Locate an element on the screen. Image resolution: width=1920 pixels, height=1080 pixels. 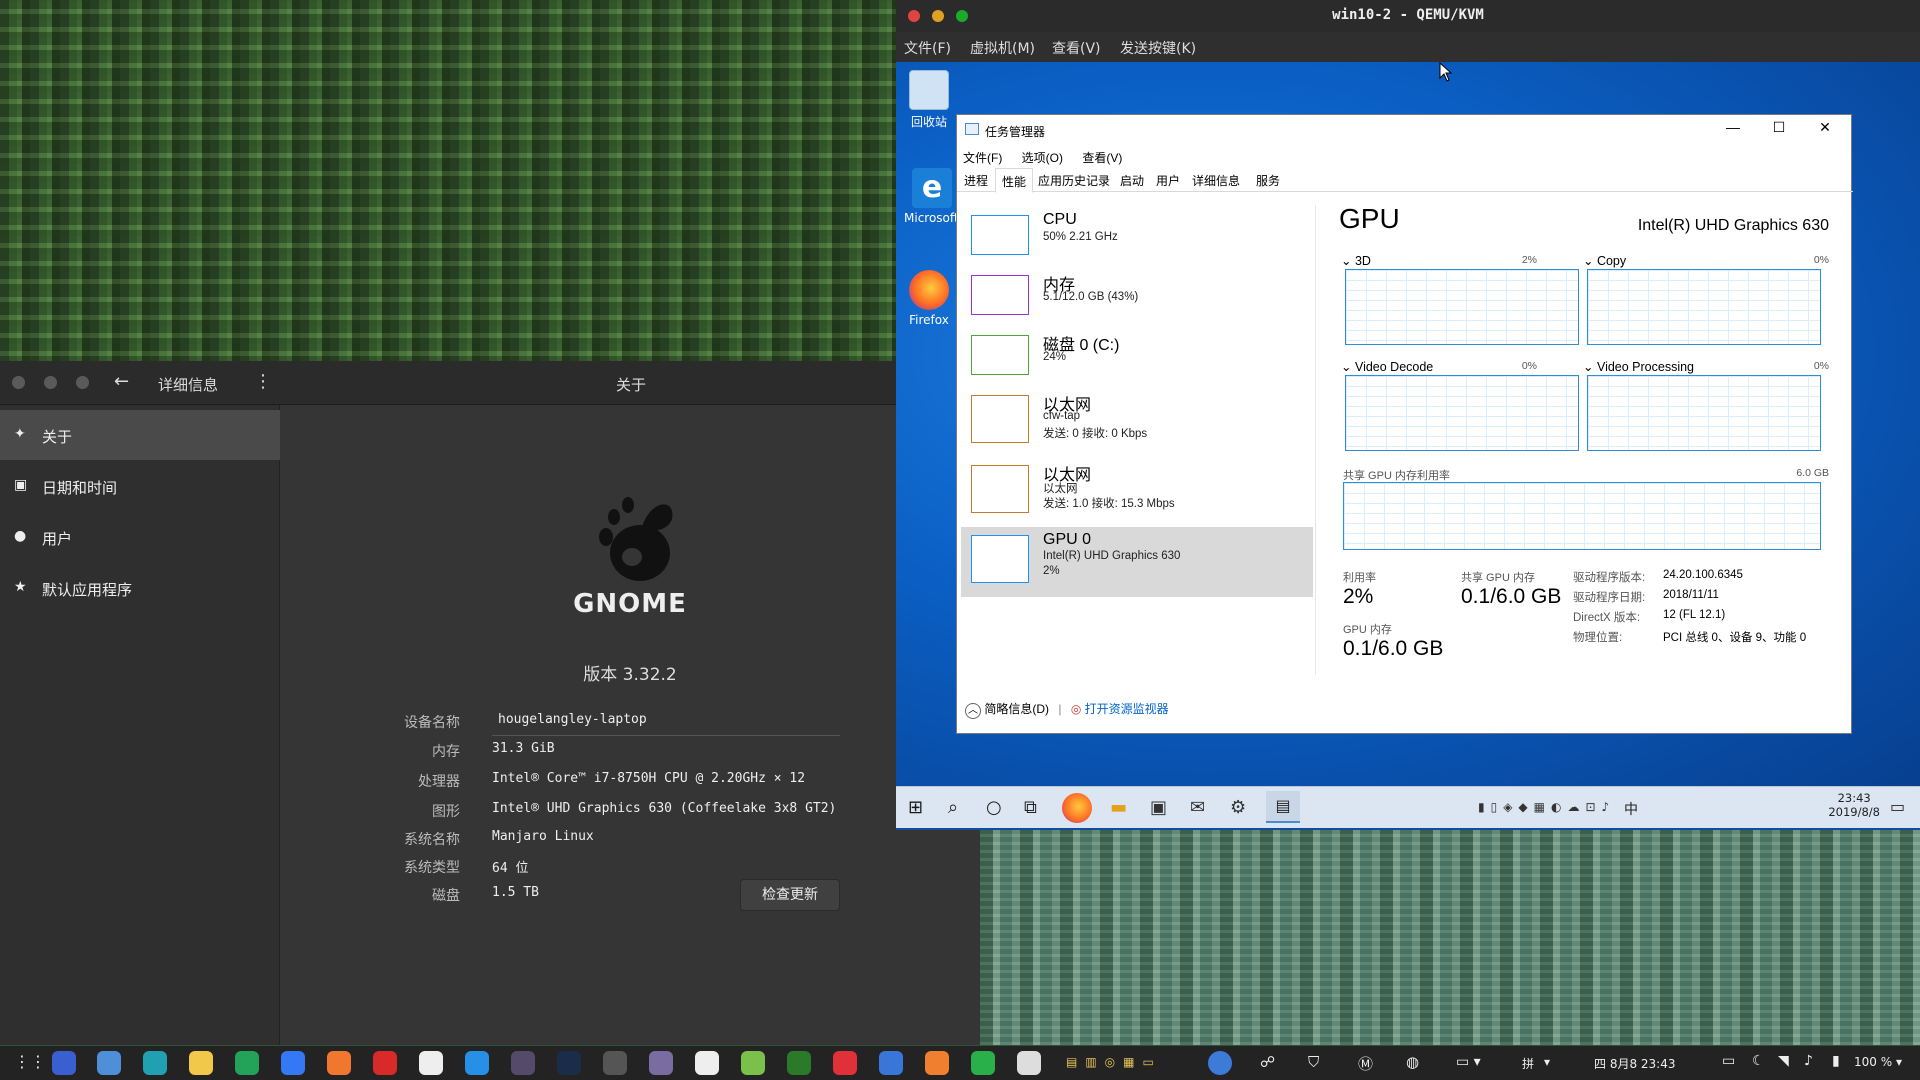
netease-music-icon is located at coordinates (385, 1063).